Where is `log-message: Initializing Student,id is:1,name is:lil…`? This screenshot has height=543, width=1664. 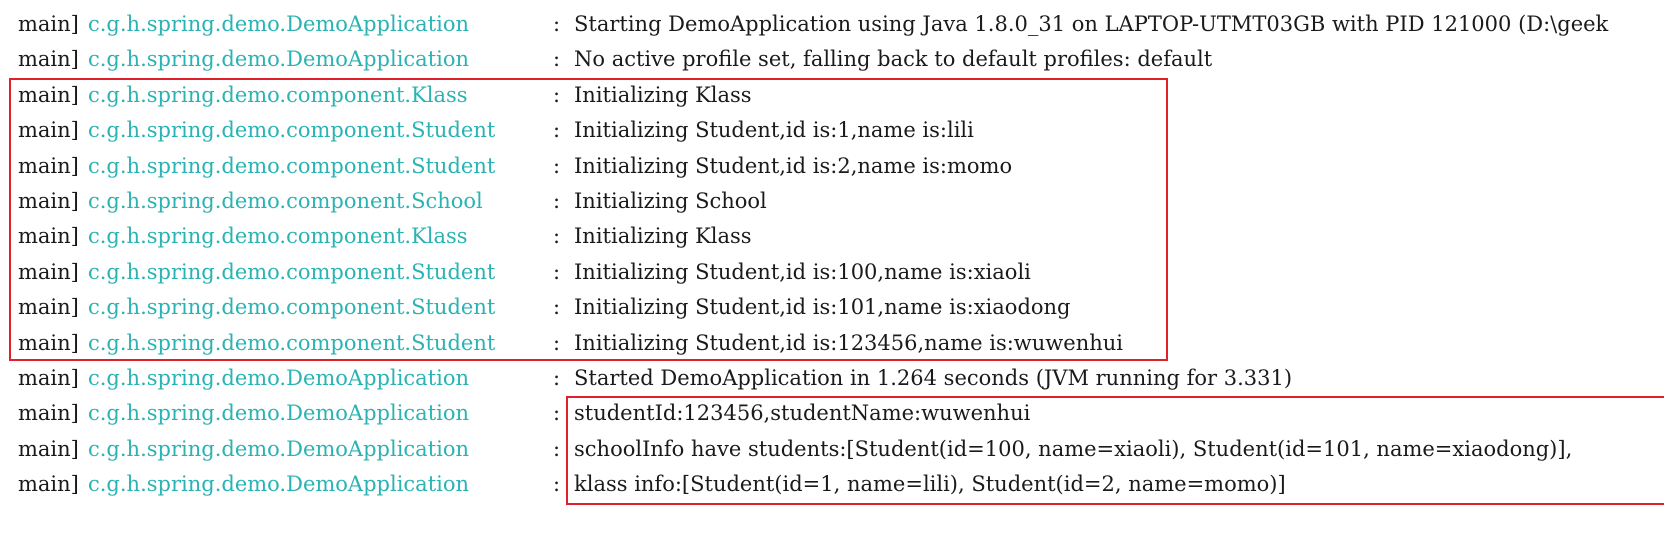 log-message: Initializing Student,id is:1,name is:lil… is located at coordinates (774, 130).